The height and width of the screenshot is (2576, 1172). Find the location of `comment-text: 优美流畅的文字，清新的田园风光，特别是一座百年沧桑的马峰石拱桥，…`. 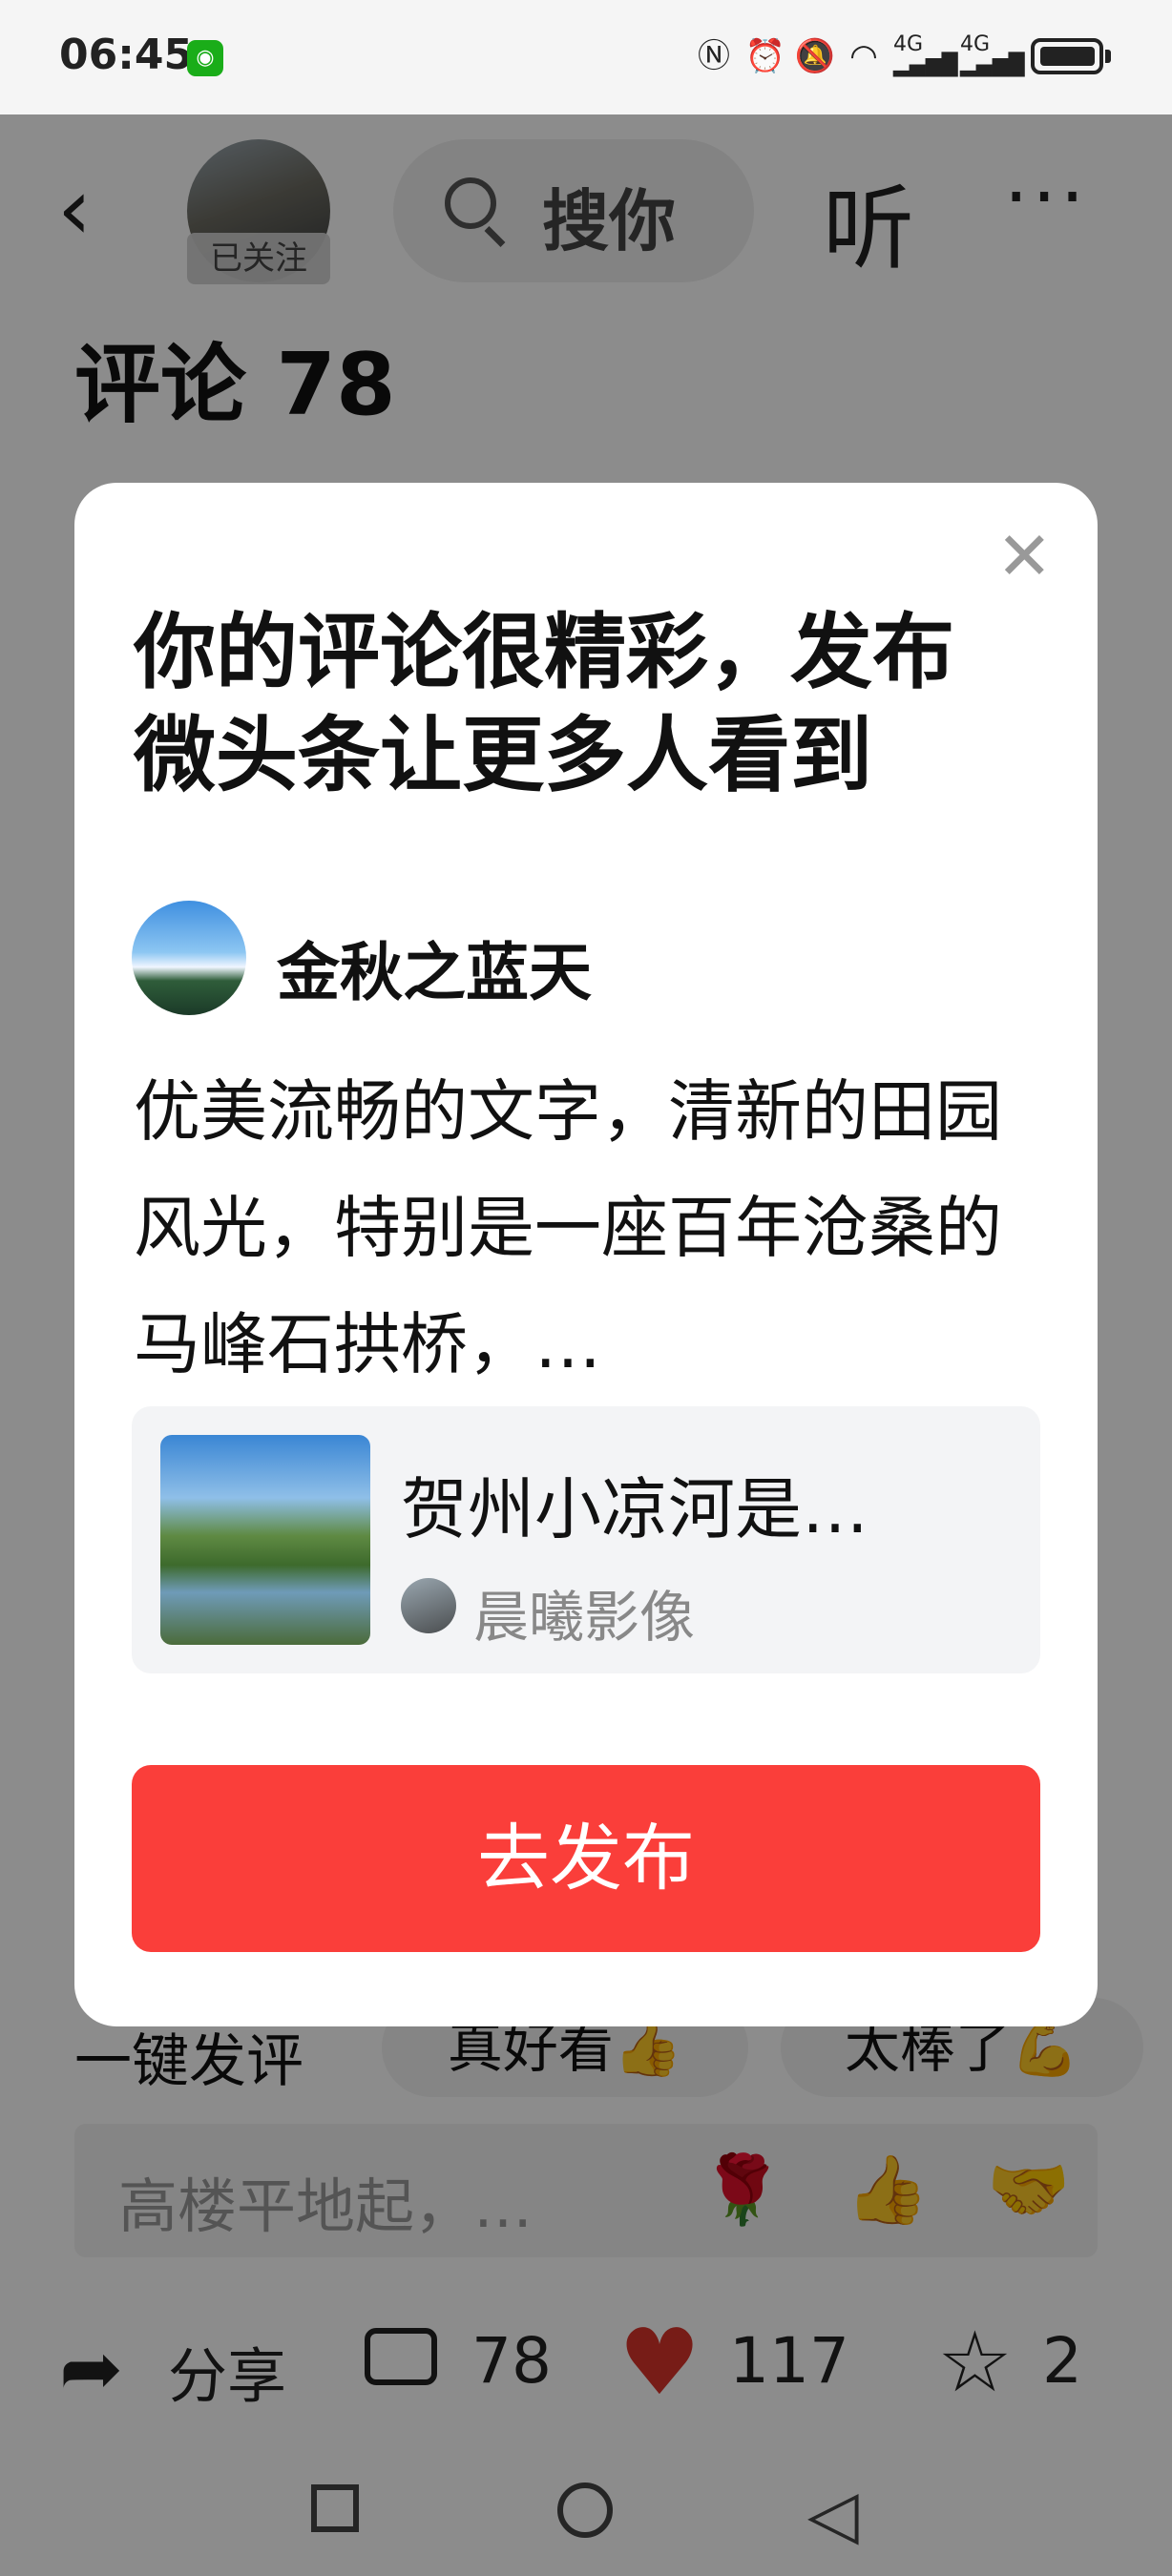

comment-text: 优美流畅的文字，清新的田园风光，特别是一座百年沧桑的马峰石拱桥，… is located at coordinates (568, 1227).